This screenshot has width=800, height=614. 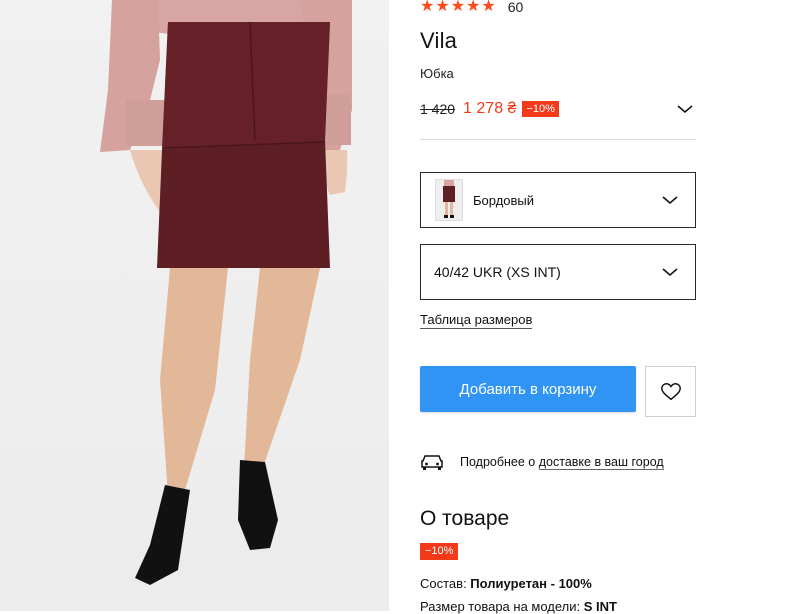 I want to click on heart-icon, so click(x=670, y=391).